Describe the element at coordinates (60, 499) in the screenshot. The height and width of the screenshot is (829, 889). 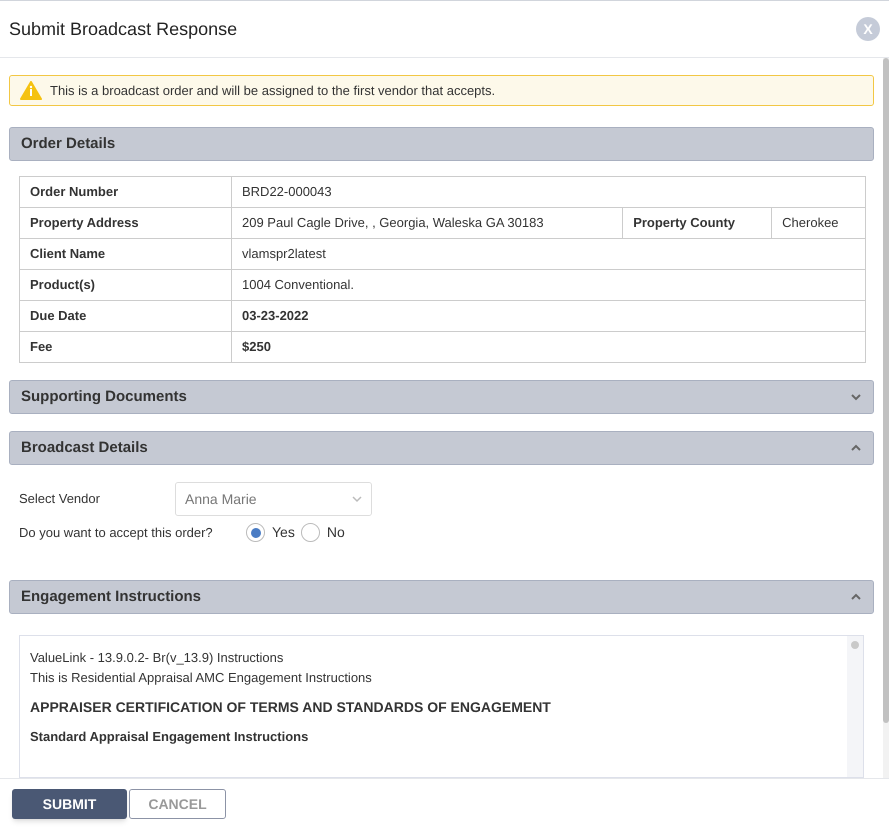
I see `field-label: Select Vendor` at that location.